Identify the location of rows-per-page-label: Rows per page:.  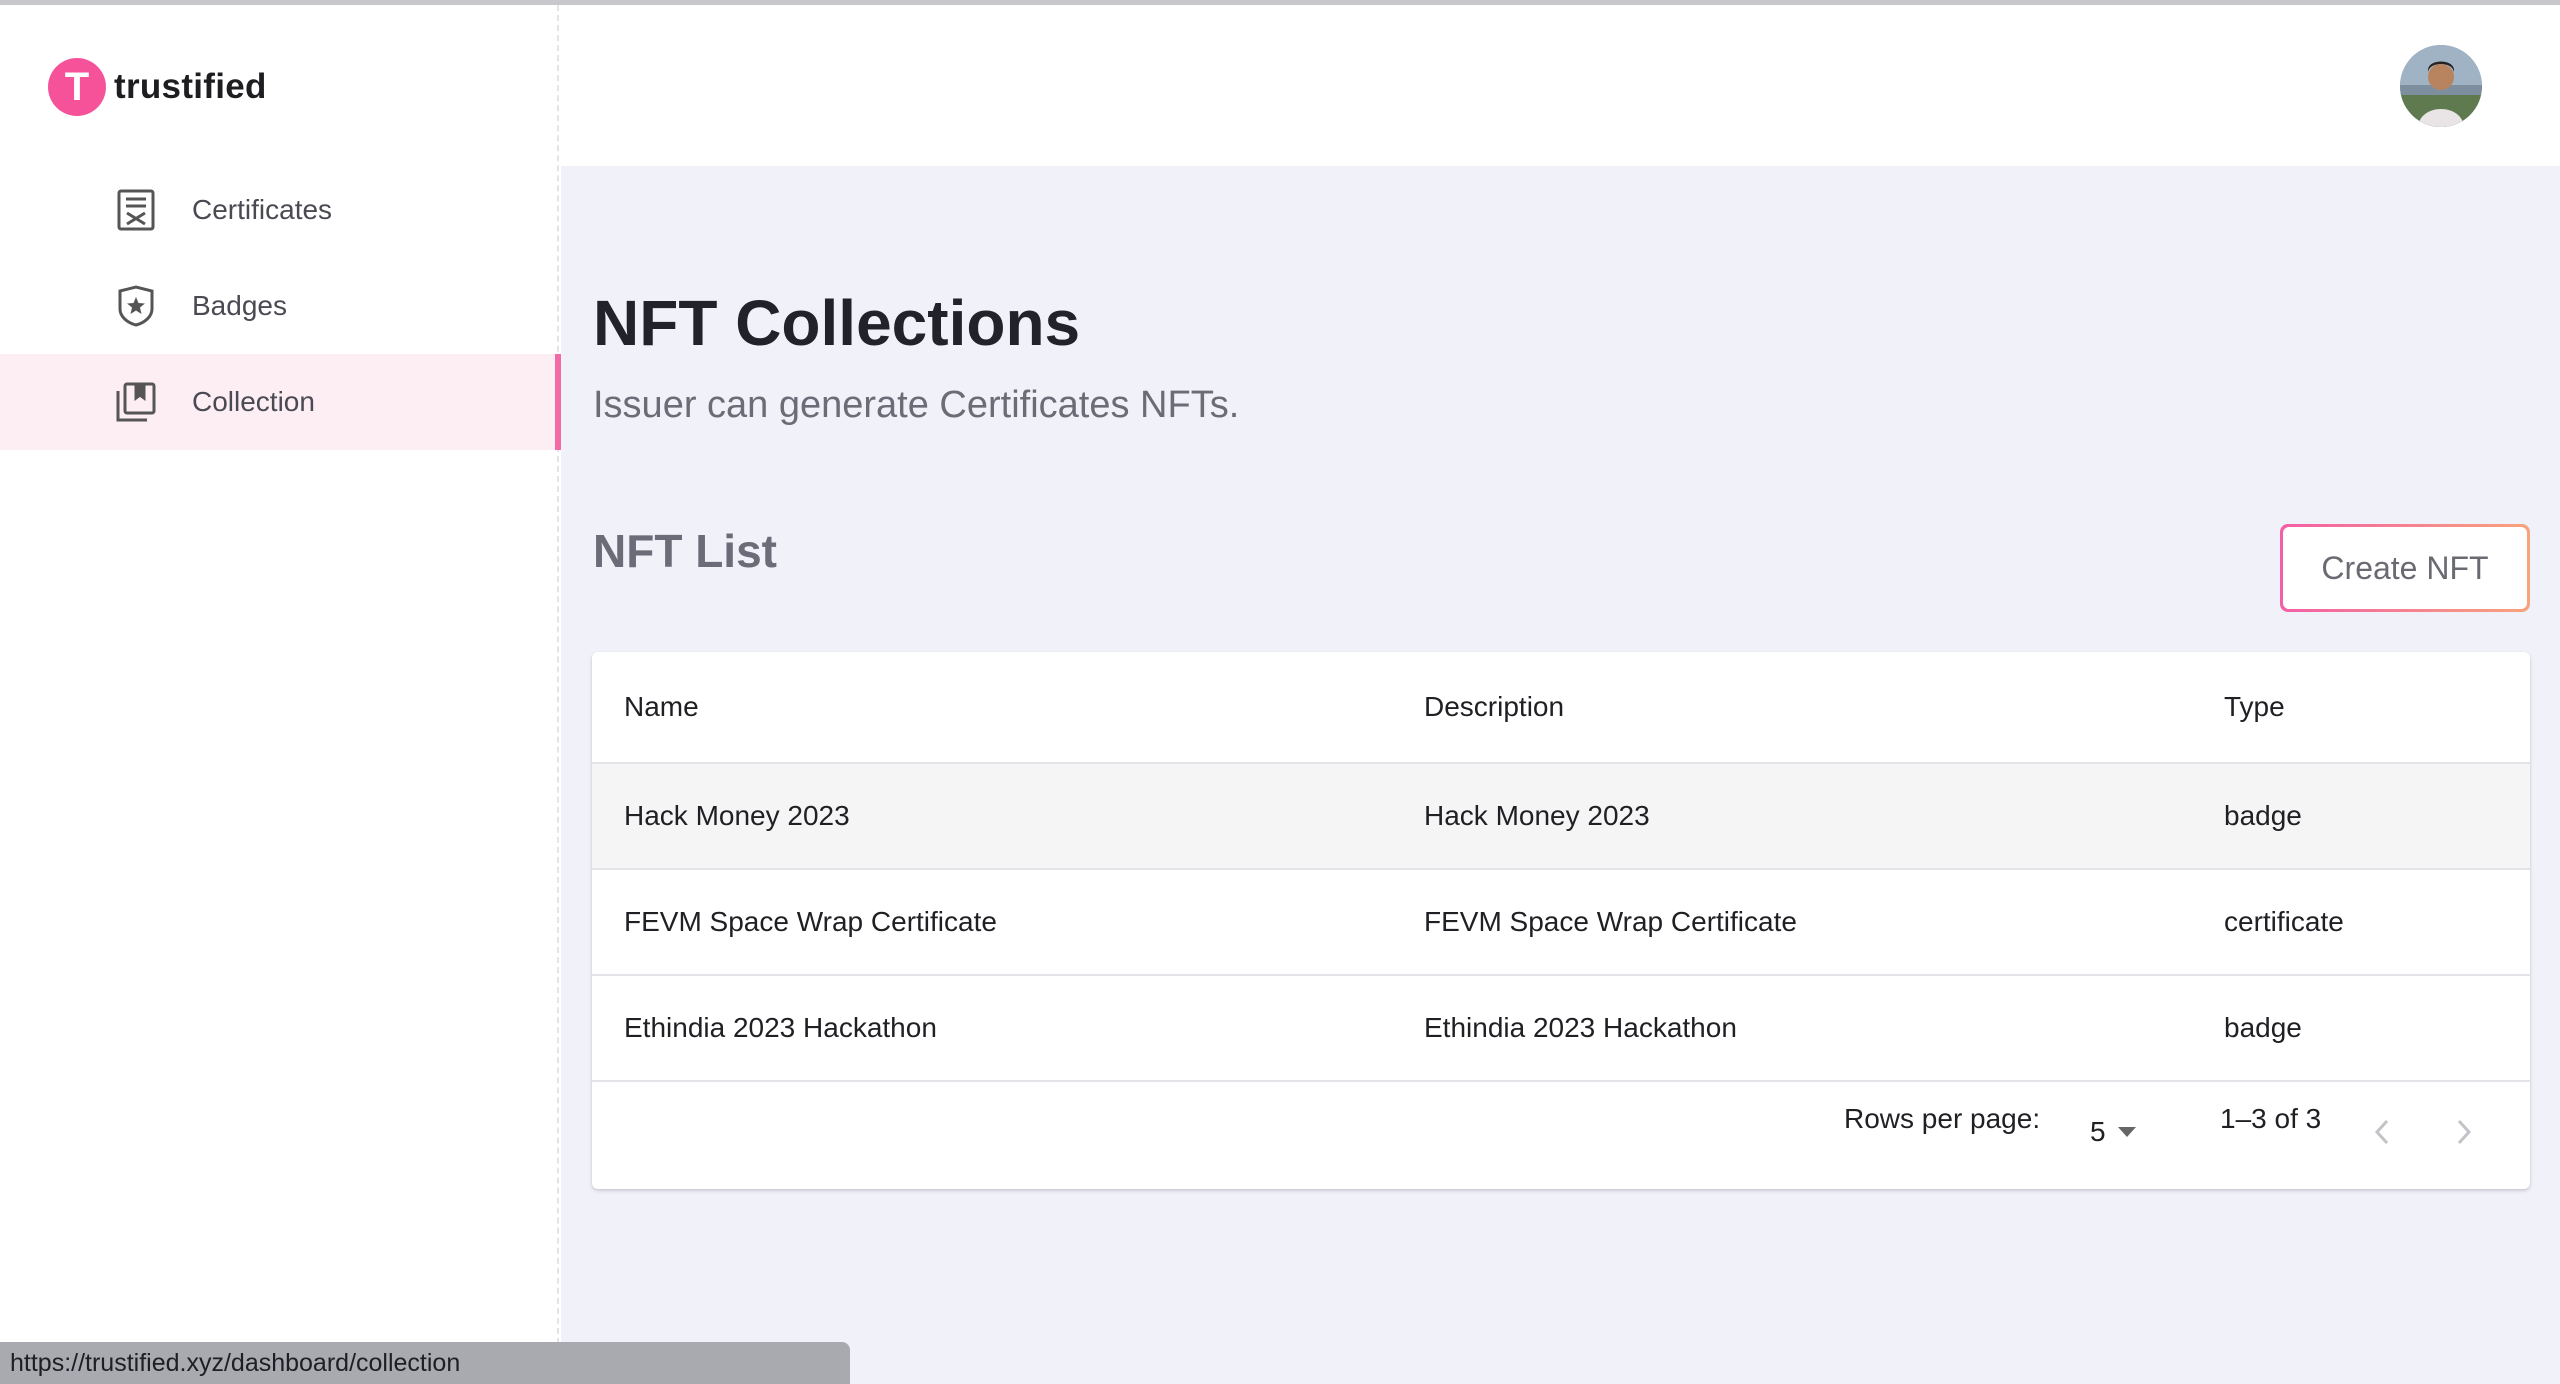
(1942, 1118).